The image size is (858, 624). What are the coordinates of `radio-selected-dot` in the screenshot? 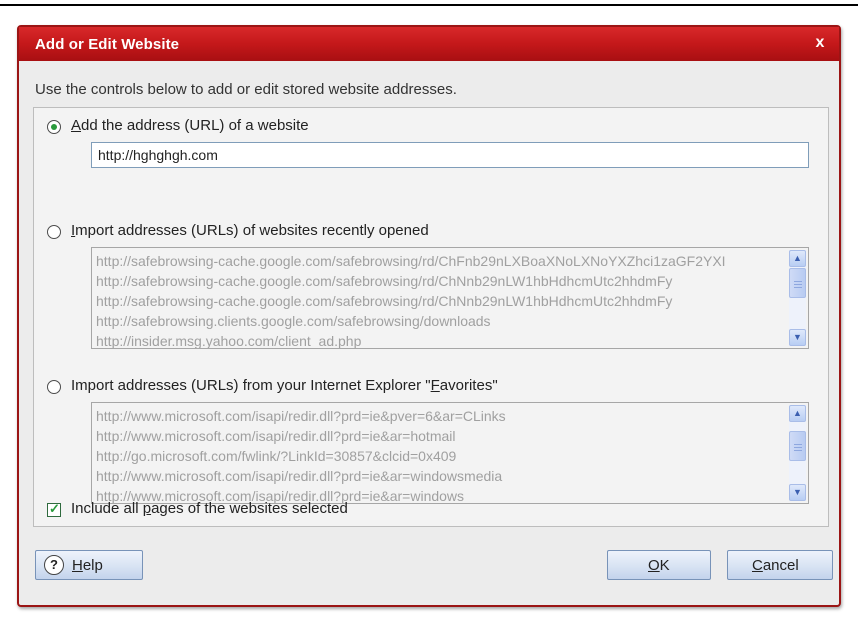 It's located at (54, 127).